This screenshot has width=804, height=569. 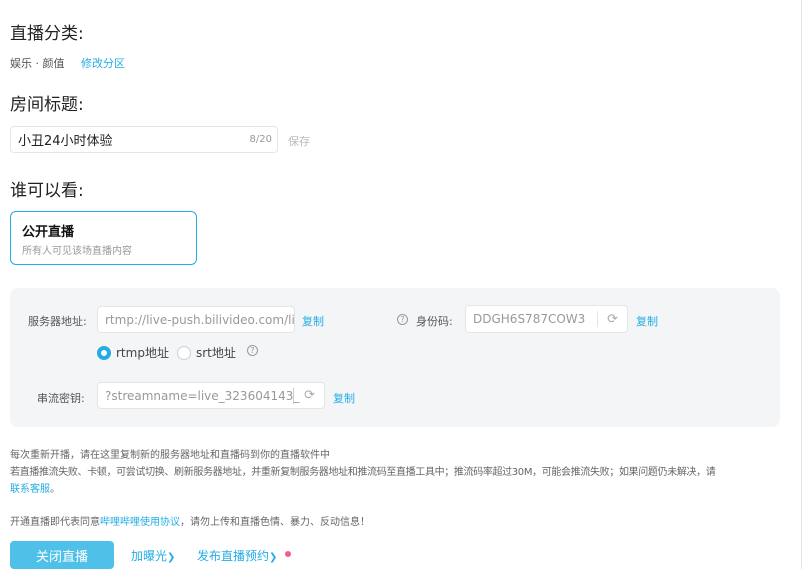 What do you see at coordinates (801, 284) in the screenshot?
I see `right-border` at bounding box center [801, 284].